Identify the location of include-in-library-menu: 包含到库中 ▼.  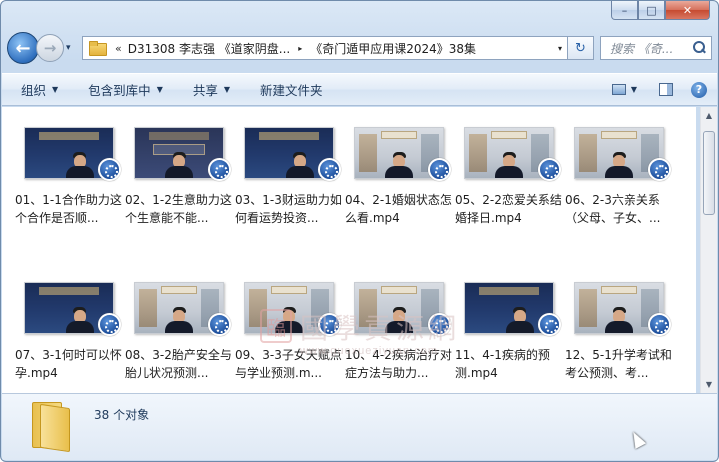
(125, 89).